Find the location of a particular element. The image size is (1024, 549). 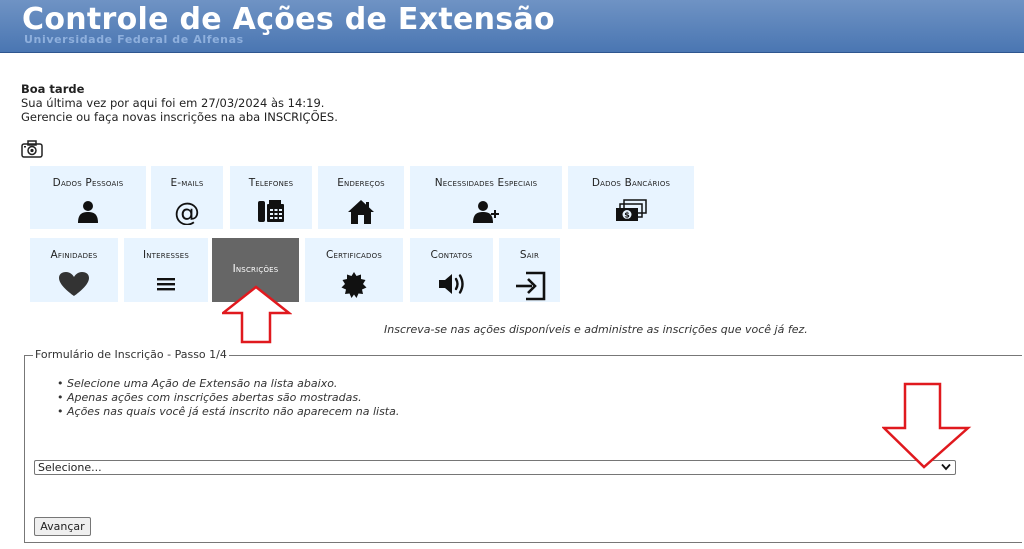

annotation-down-arrow-icon is located at coordinates (927, 425).